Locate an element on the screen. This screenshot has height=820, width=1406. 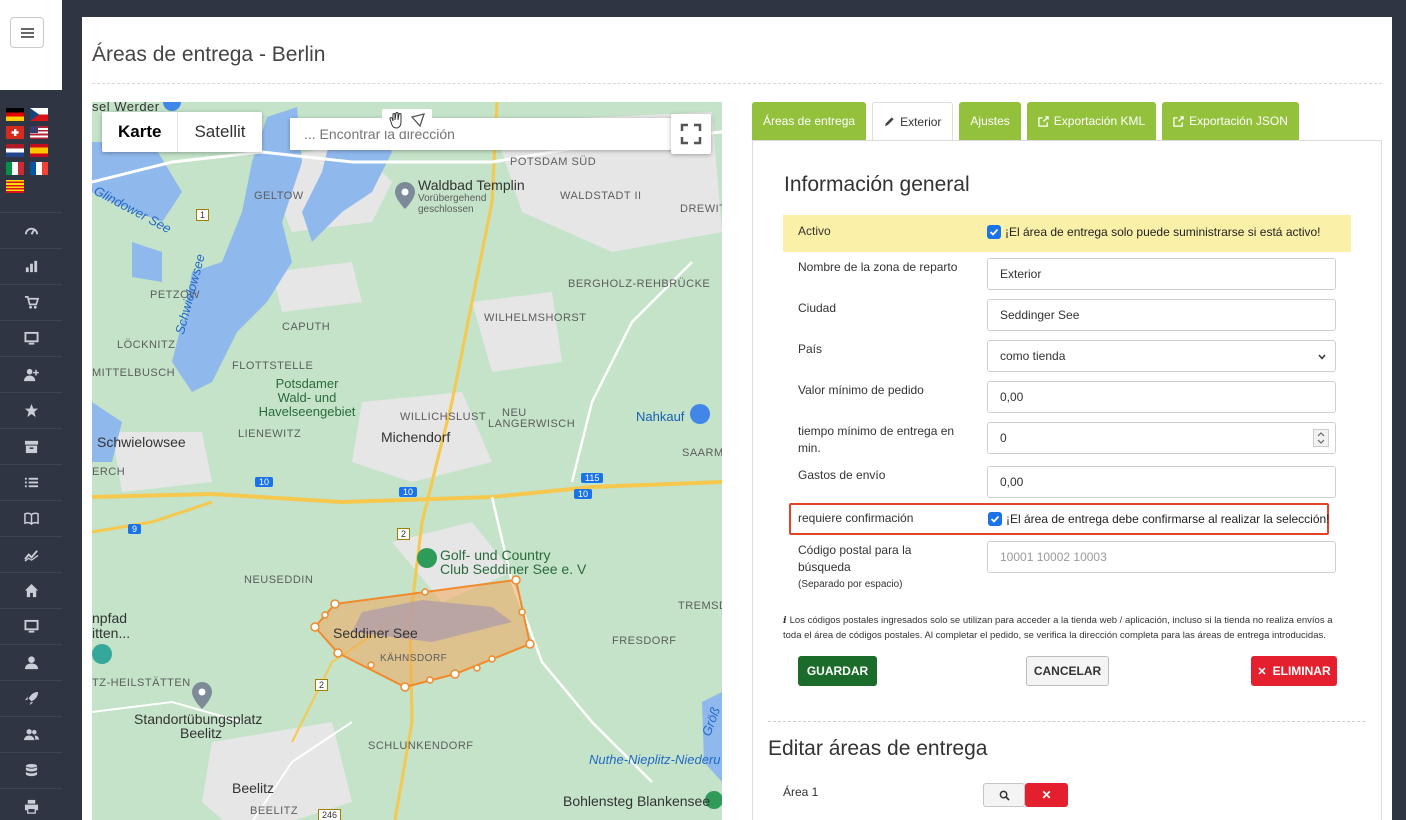
sidebar-item-team is located at coordinates (31, 734).